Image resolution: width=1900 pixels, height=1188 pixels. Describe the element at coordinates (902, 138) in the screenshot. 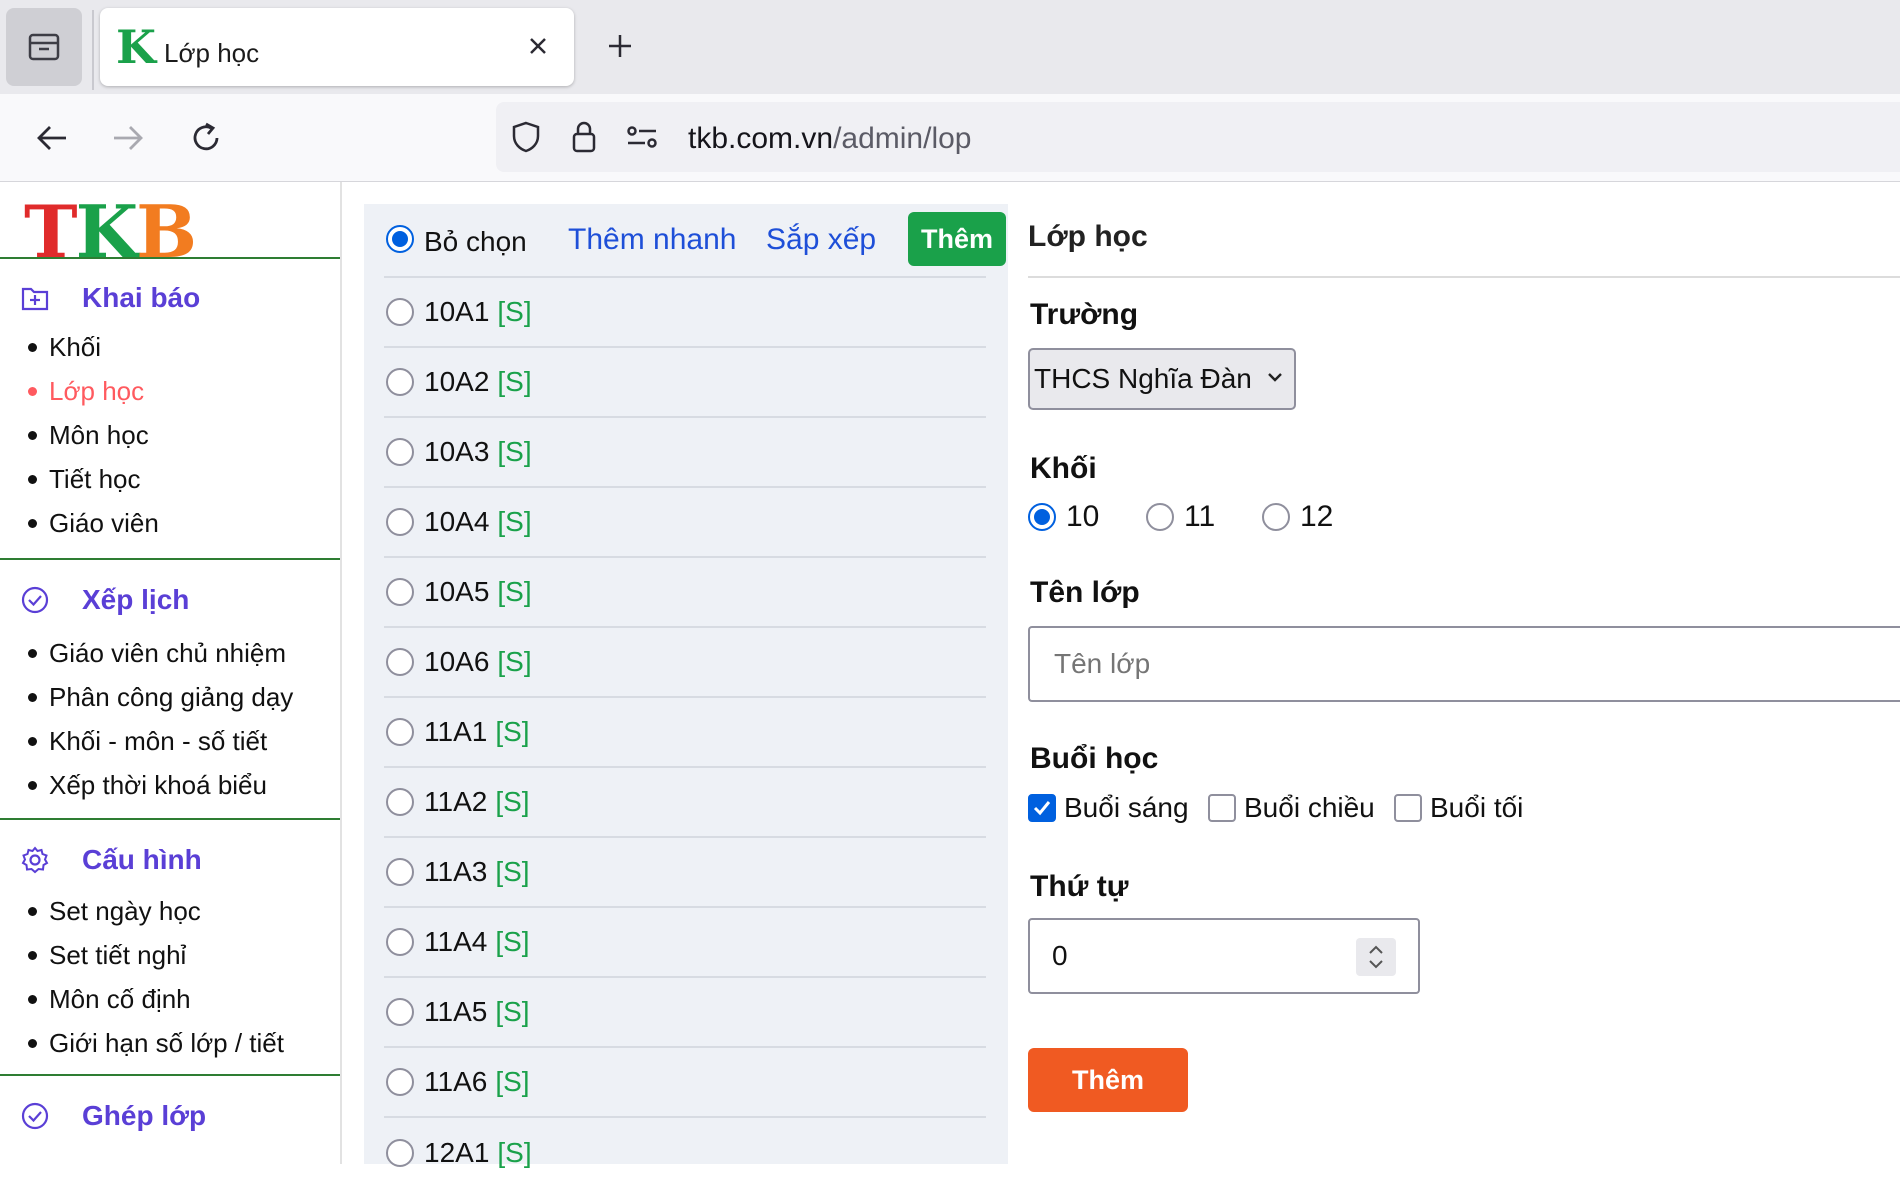

I see `url-path: /admin/lop` at that location.